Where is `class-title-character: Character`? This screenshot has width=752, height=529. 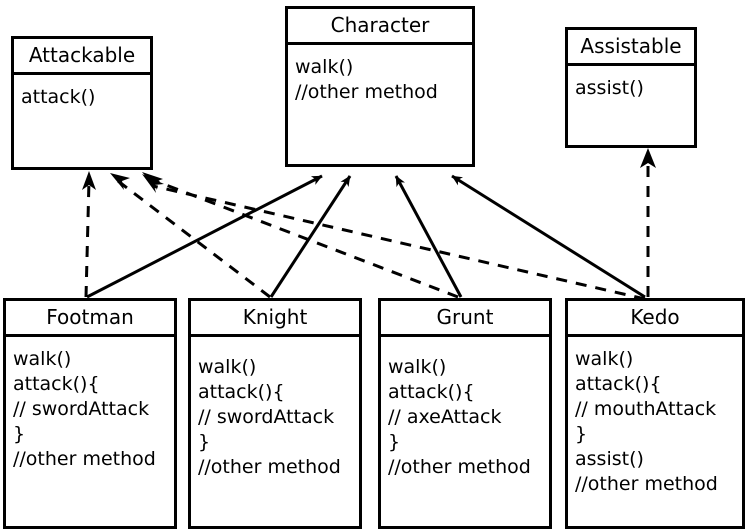
class-title-character: Character is located at coordinates (380, 27).